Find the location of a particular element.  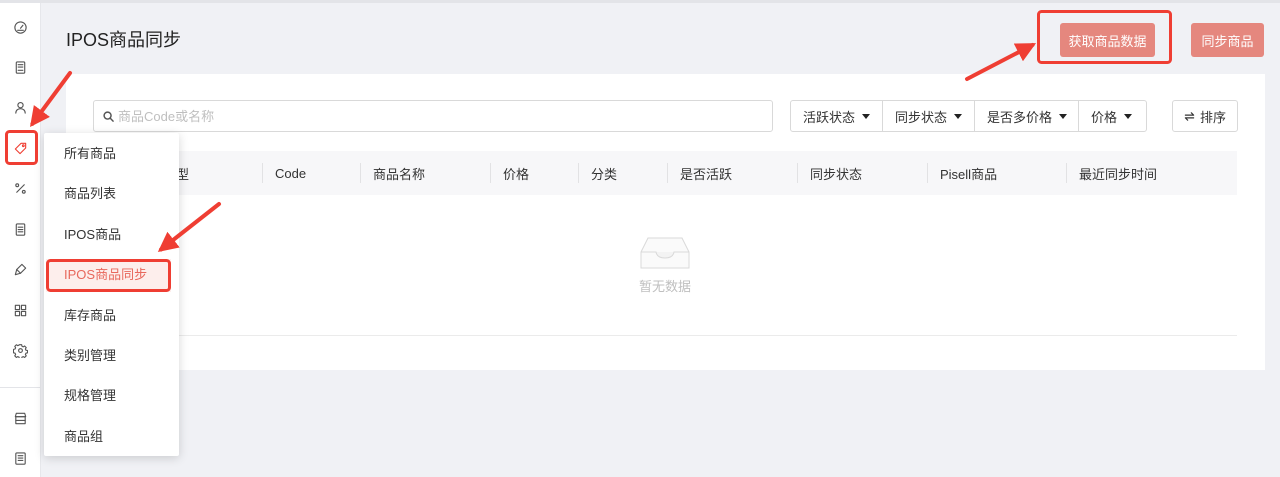

store-icon is located at coordinates (20, 418).